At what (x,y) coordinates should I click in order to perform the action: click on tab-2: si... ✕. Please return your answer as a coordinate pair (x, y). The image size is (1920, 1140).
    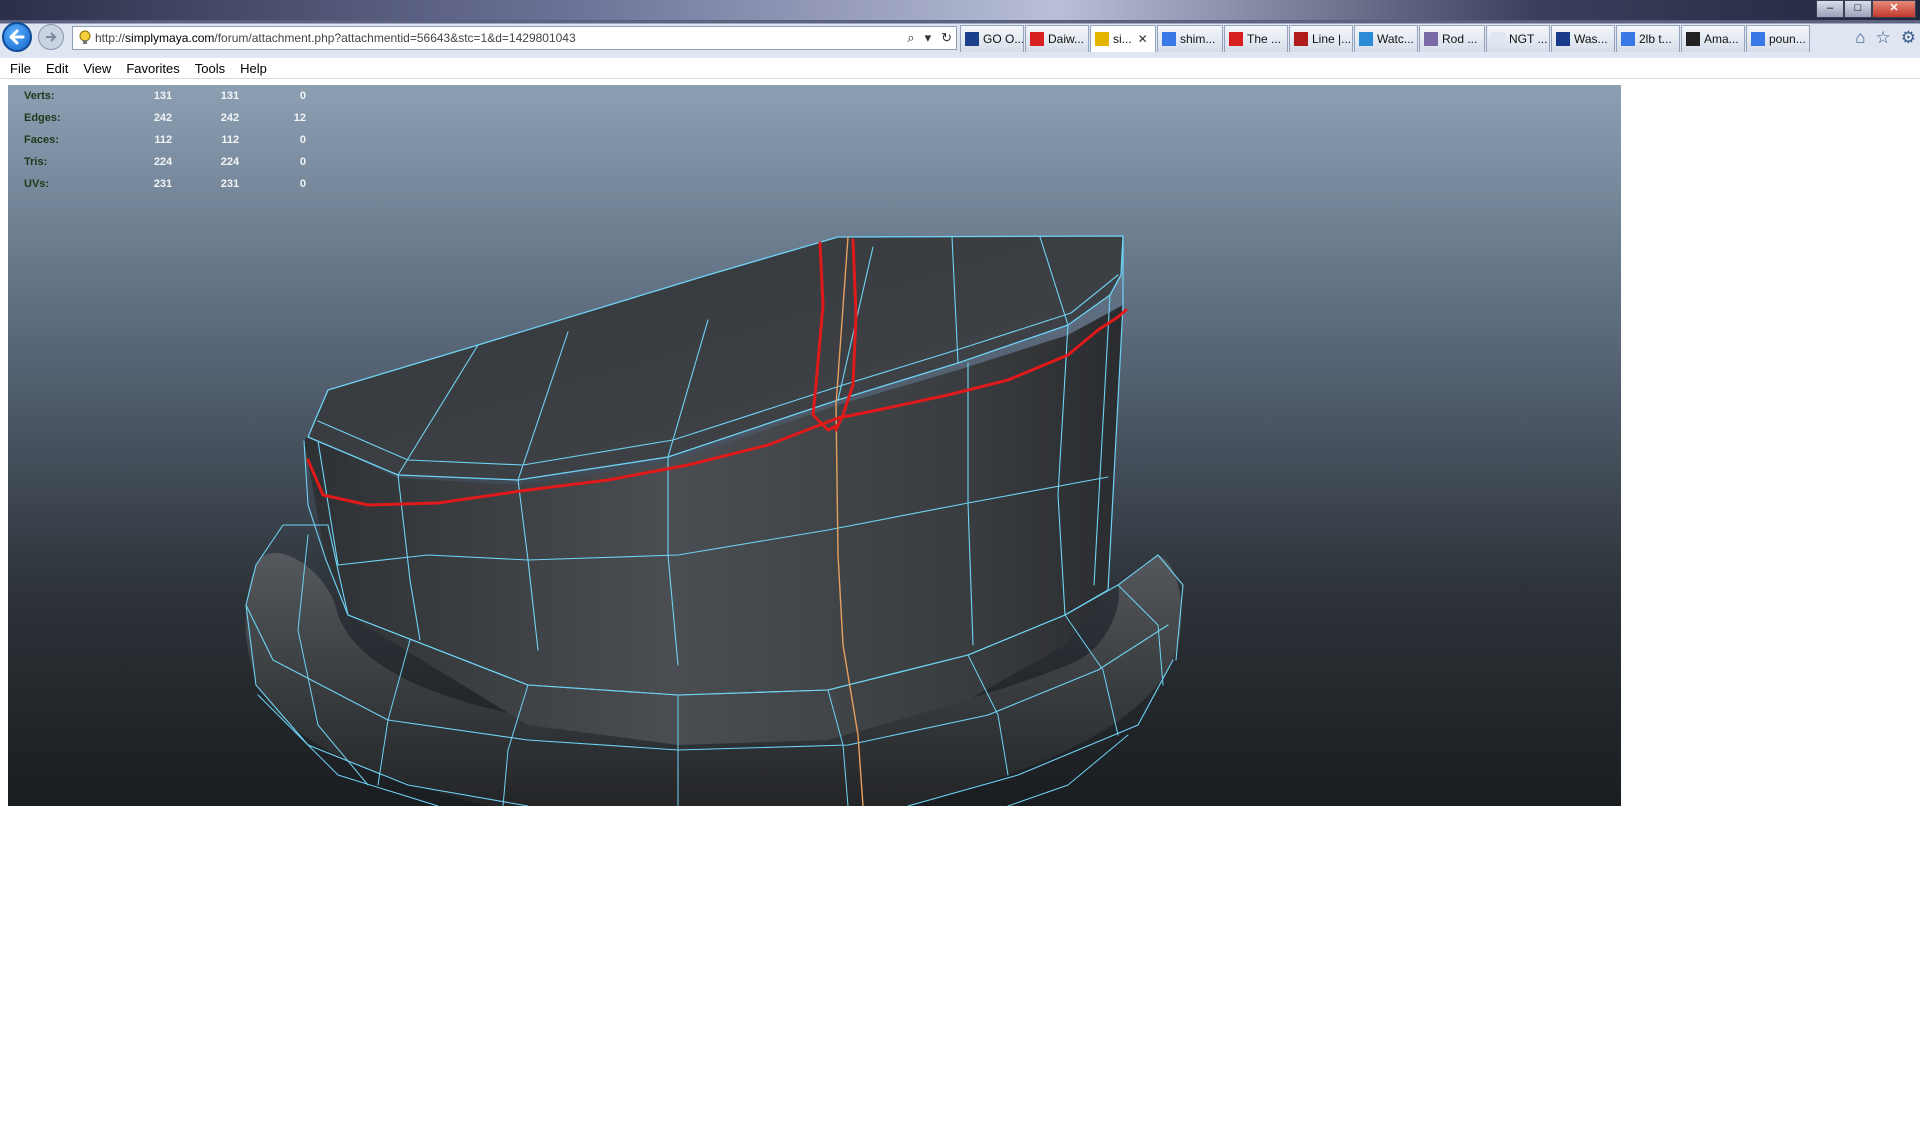
    Looking at the image, I should click on (1123, 38).